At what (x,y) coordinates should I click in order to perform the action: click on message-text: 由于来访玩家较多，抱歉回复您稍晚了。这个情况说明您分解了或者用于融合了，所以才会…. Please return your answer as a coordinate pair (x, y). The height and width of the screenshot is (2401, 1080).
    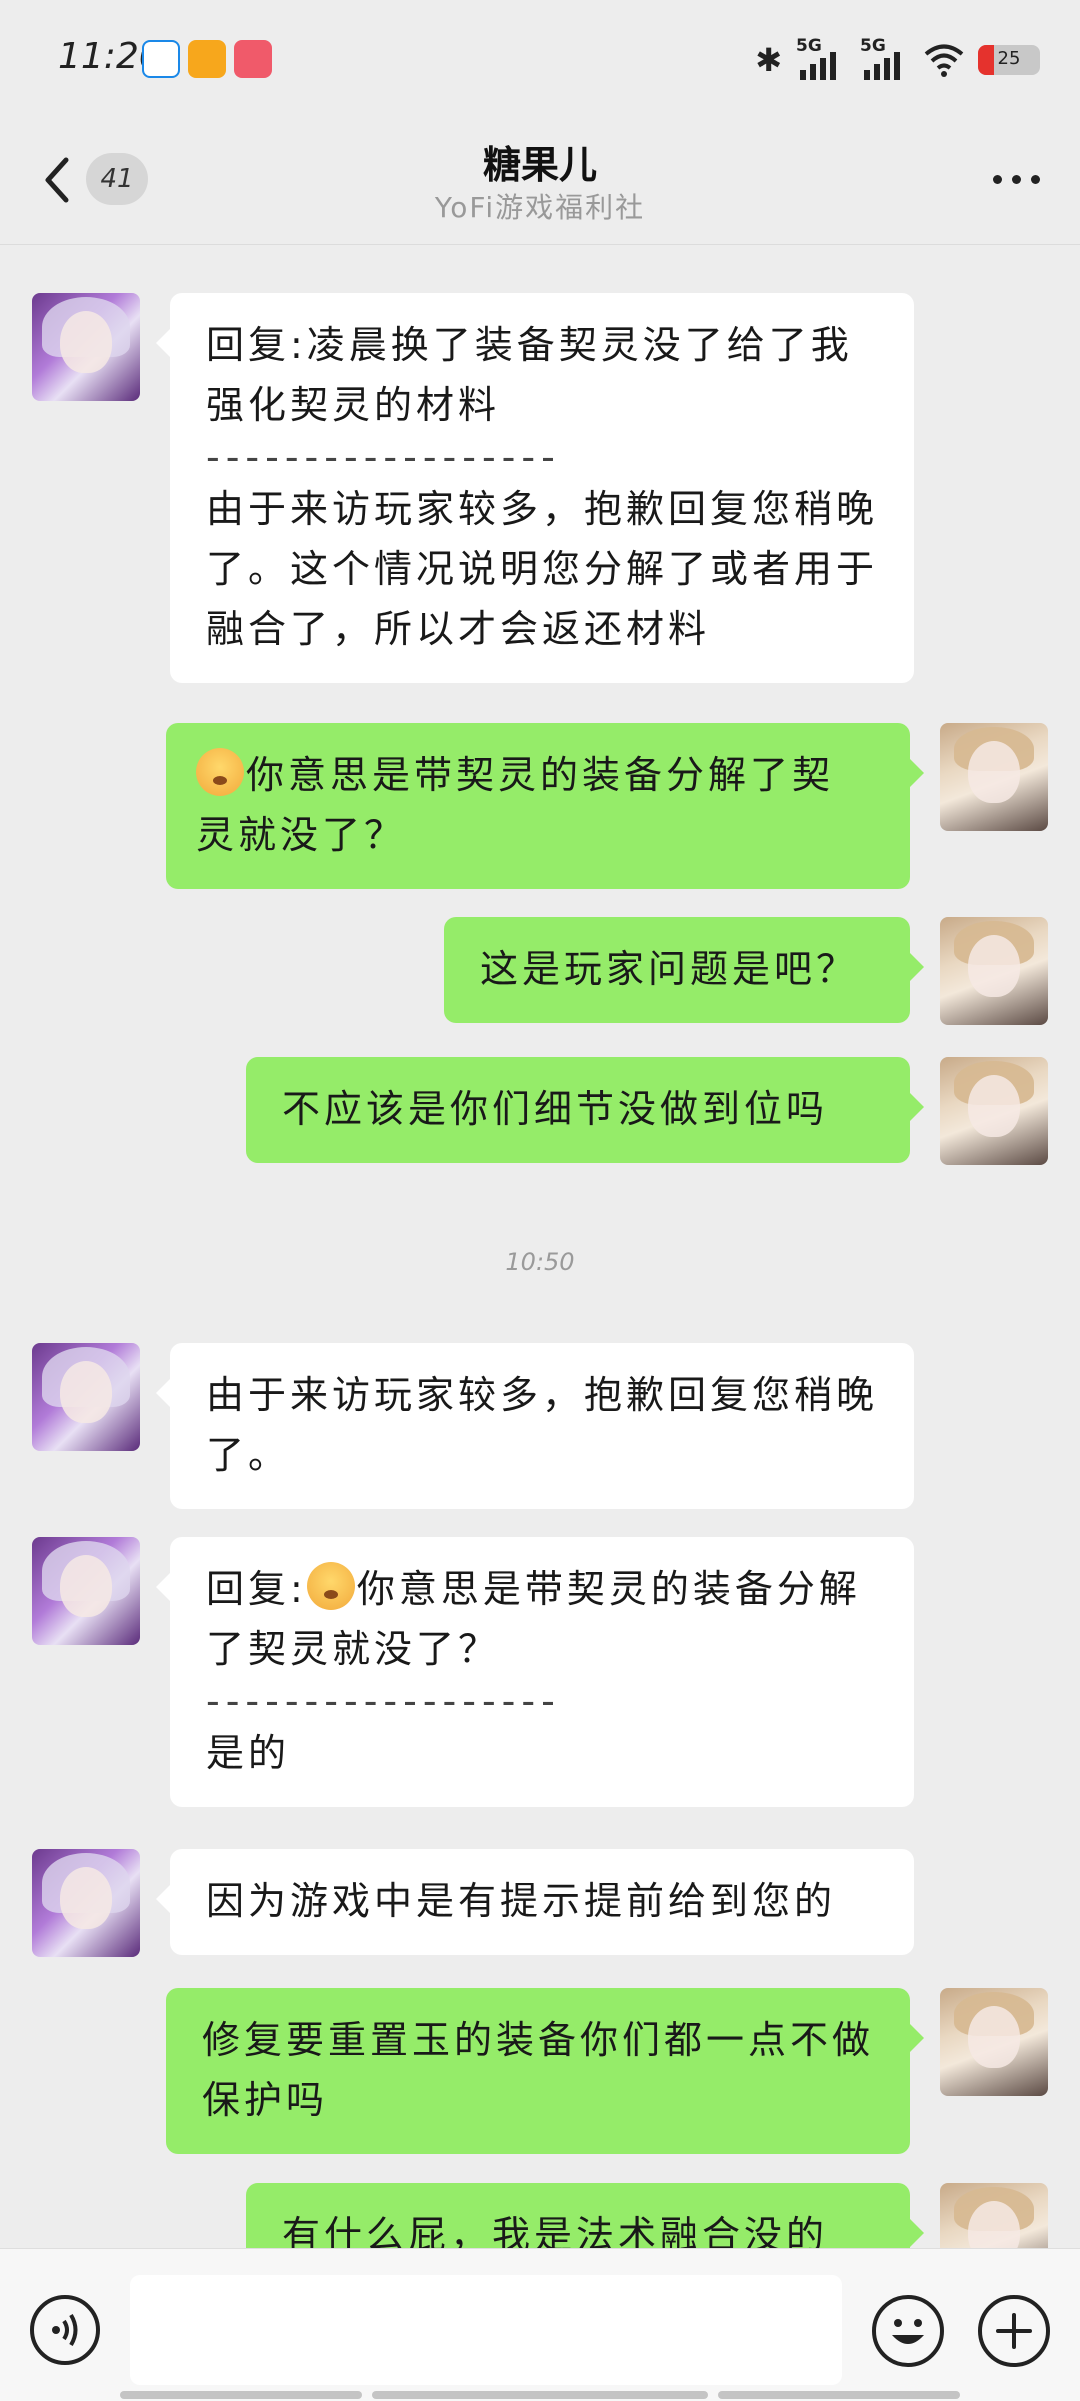
    Looking at the image, I should click on (542, 569).